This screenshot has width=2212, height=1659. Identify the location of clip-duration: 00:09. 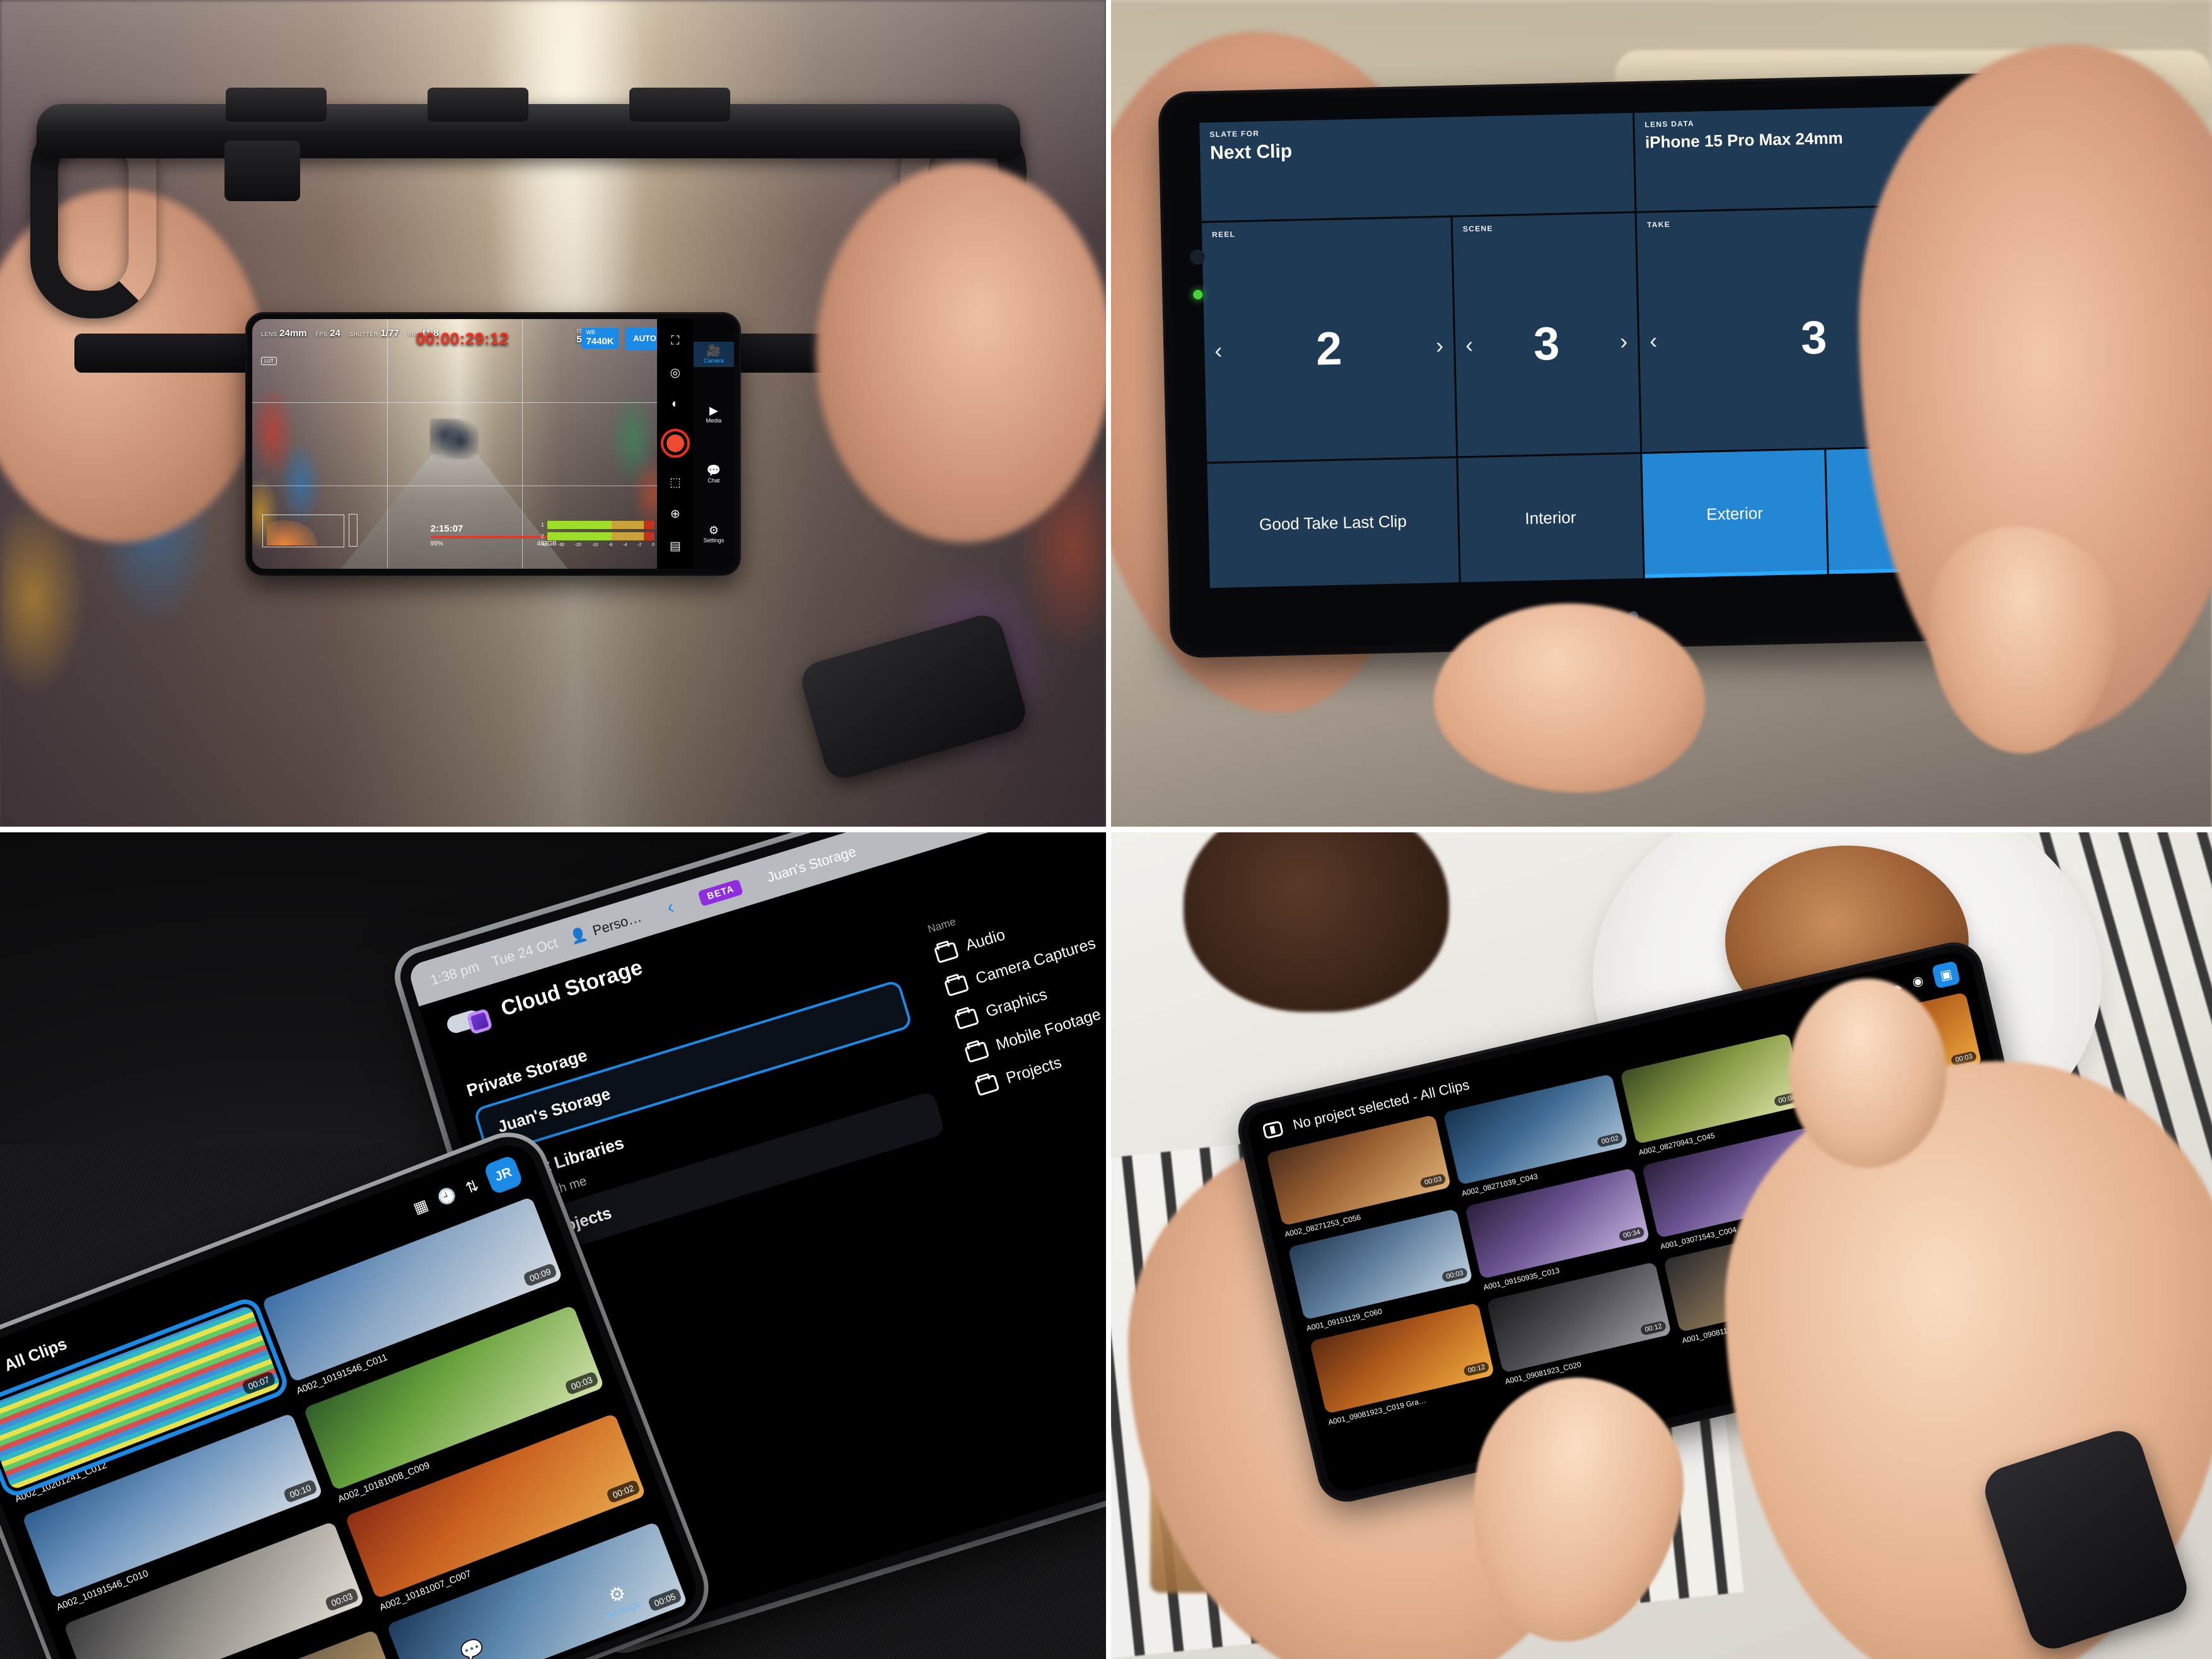
(540, 1275).